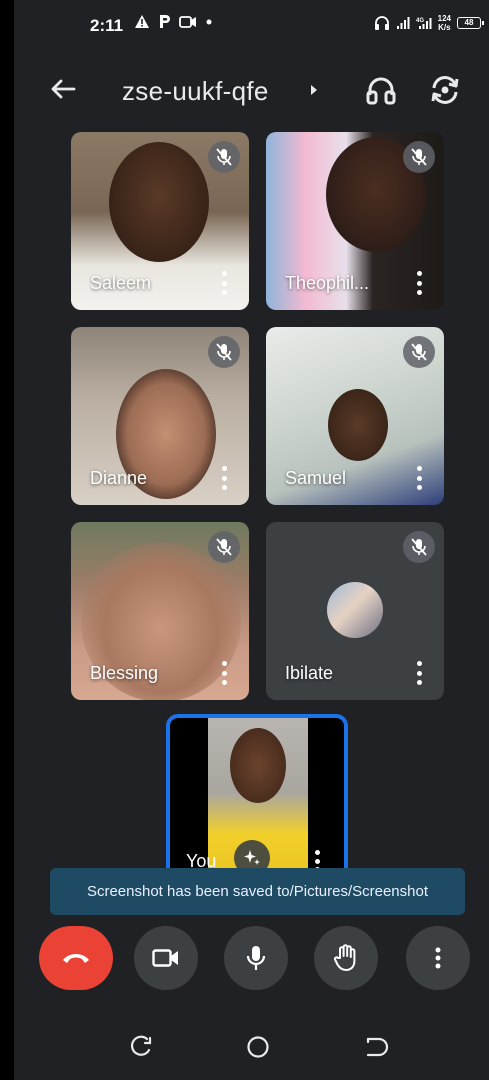  I want to click on signal-icon, so click(403, 23).